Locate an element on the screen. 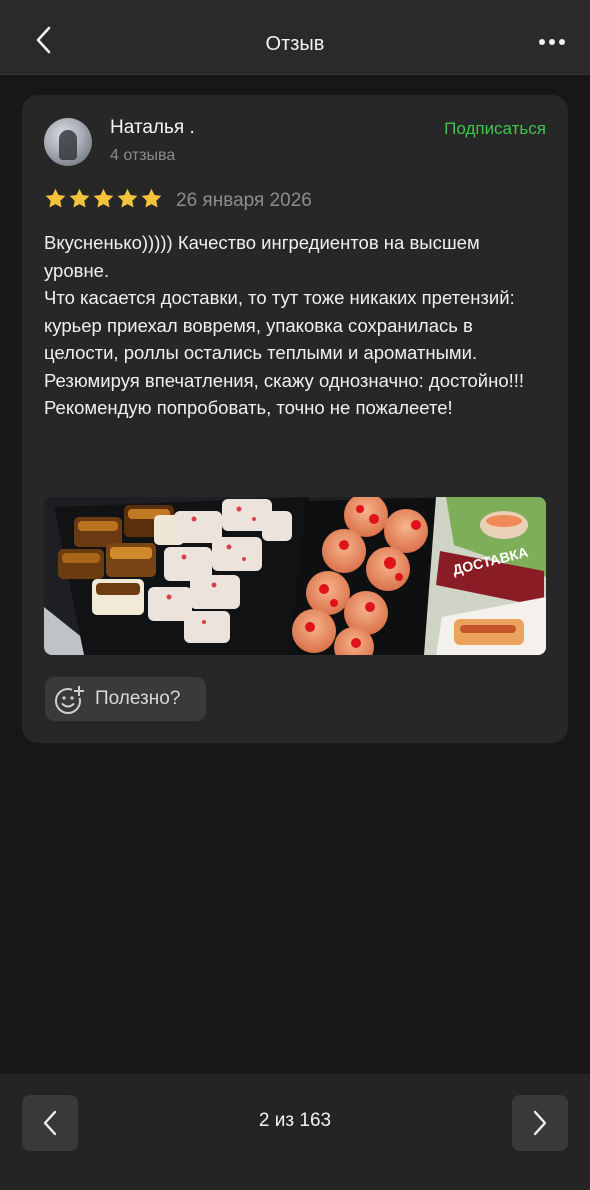 Image resolution: width=590 pixels, height=1190 pixels. chevron-right-icon is located at coordinates (540, 1123).